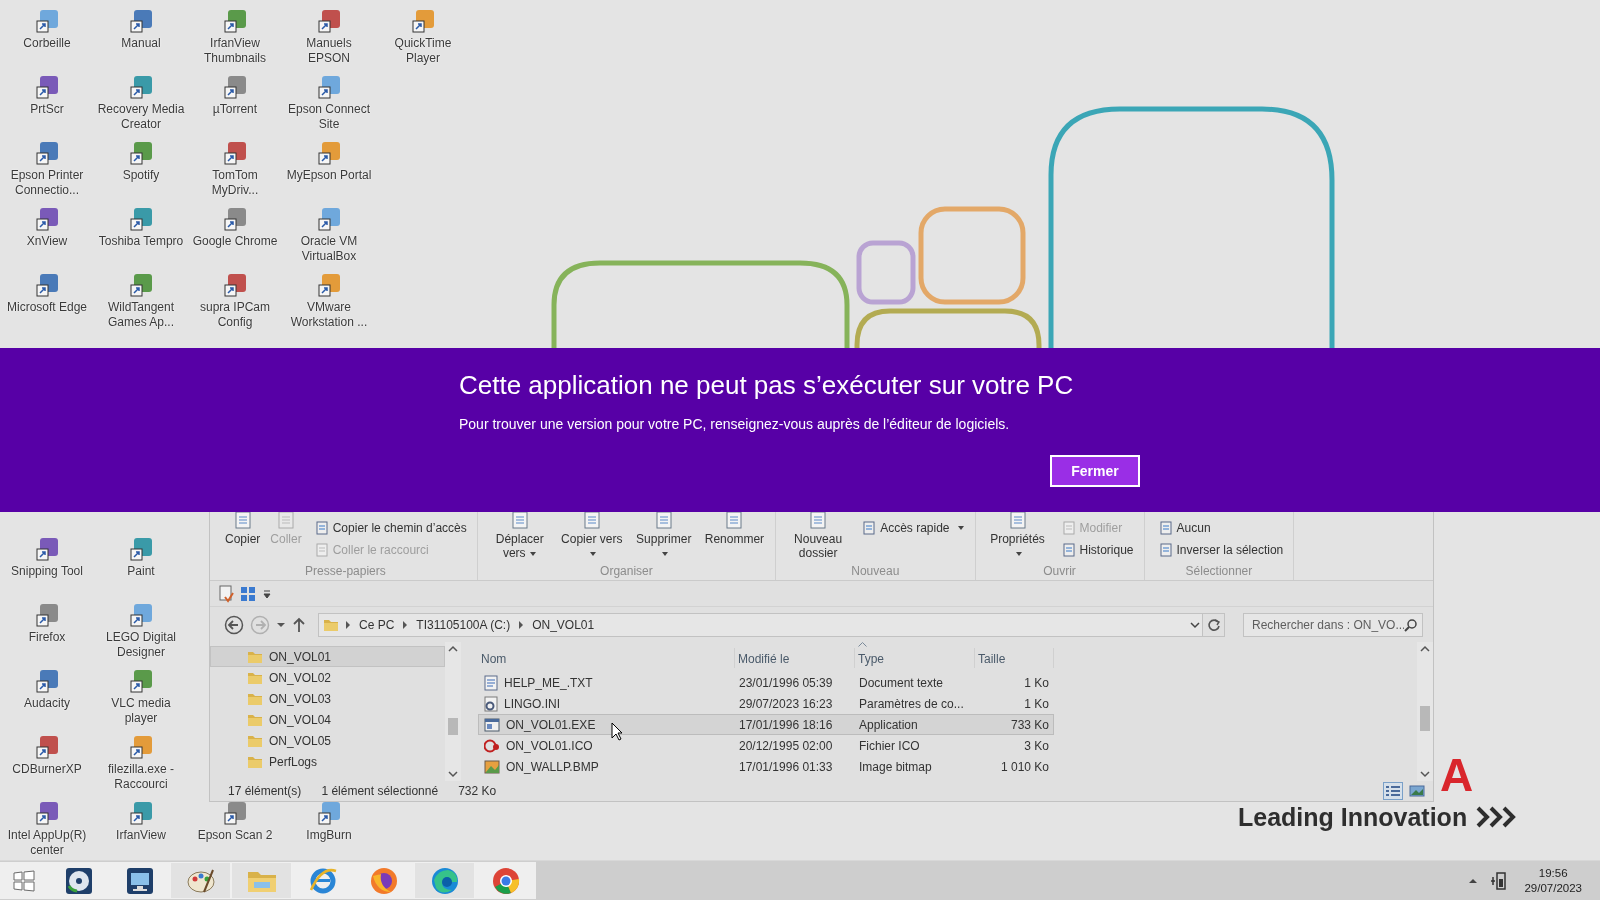 Image resolution: width=1600 pixels, height=900 pixels. I want to click on desktop-shortcut: Microsoft Edge, so click(47, 292).